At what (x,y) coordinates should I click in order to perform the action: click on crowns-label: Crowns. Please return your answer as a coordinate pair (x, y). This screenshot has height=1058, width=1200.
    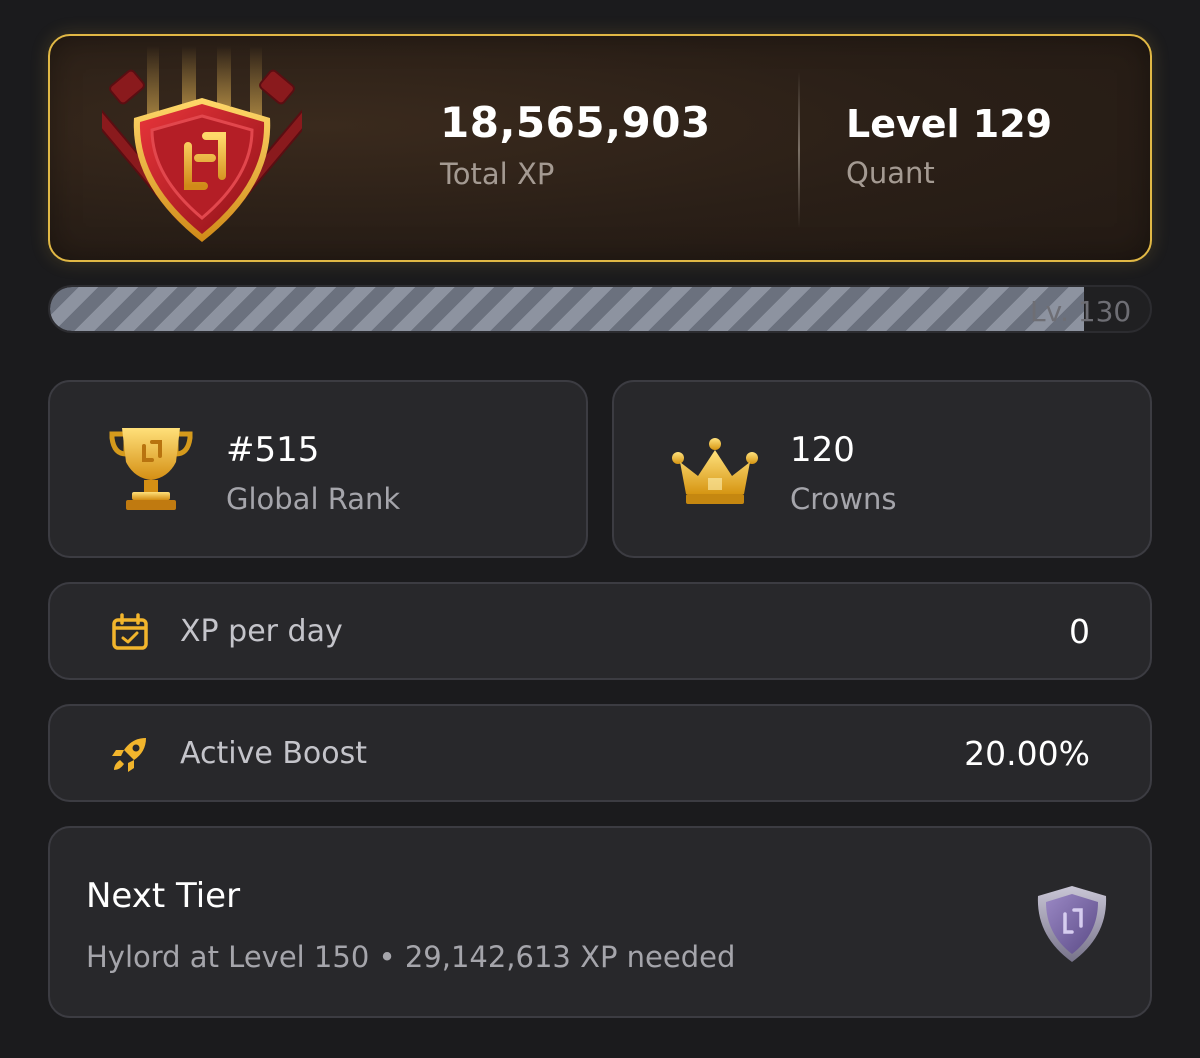
    Looking at the image, I should click on (843, 499).